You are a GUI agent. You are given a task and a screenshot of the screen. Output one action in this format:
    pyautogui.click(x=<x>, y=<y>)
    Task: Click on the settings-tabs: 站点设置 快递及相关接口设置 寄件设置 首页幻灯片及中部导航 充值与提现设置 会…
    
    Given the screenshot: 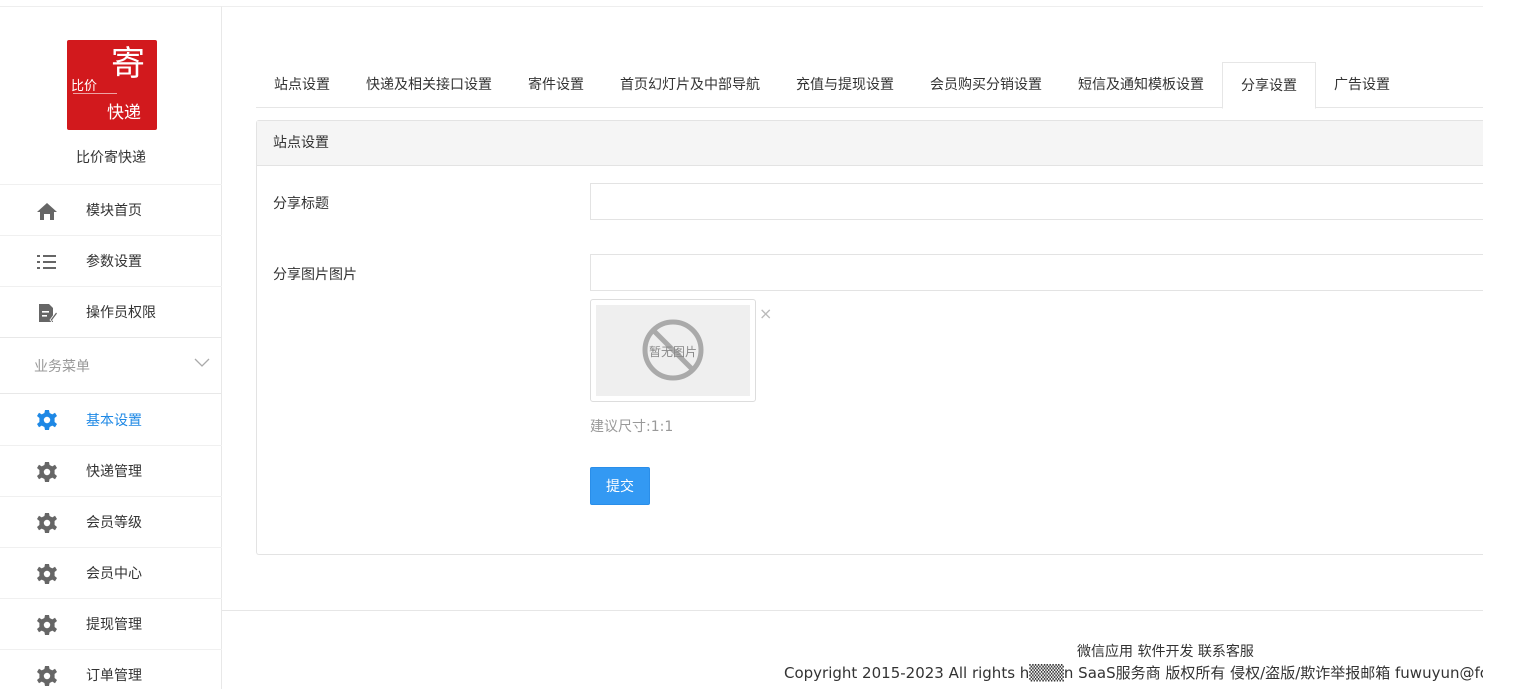 What is the action you would take?
    pyautogui.click(x=869, y=85)
    